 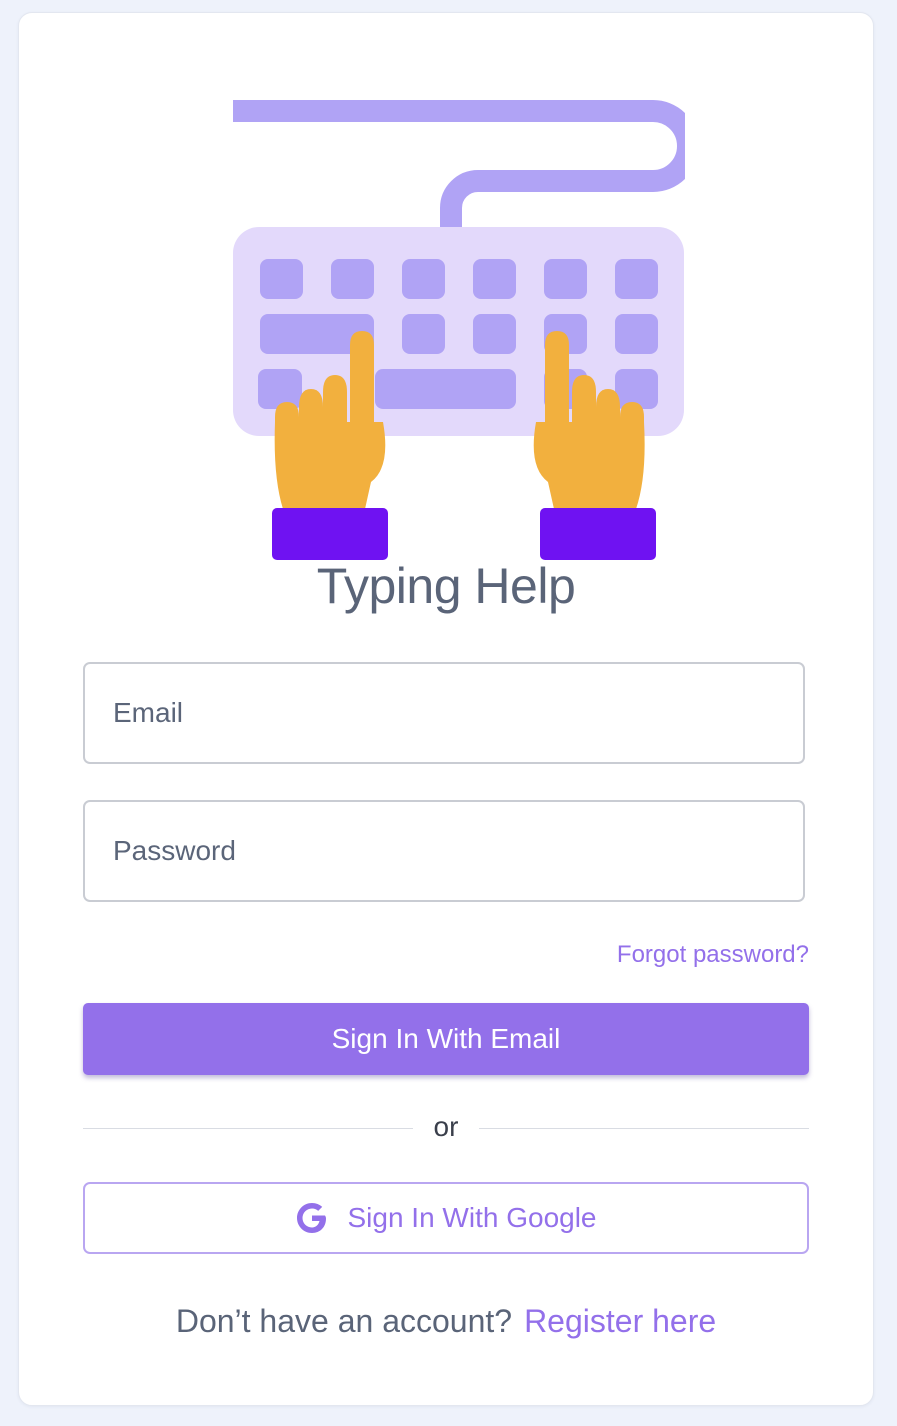 I want to click on sign-in-email-button: Sign In With Email, so click(x=446, y=1039).